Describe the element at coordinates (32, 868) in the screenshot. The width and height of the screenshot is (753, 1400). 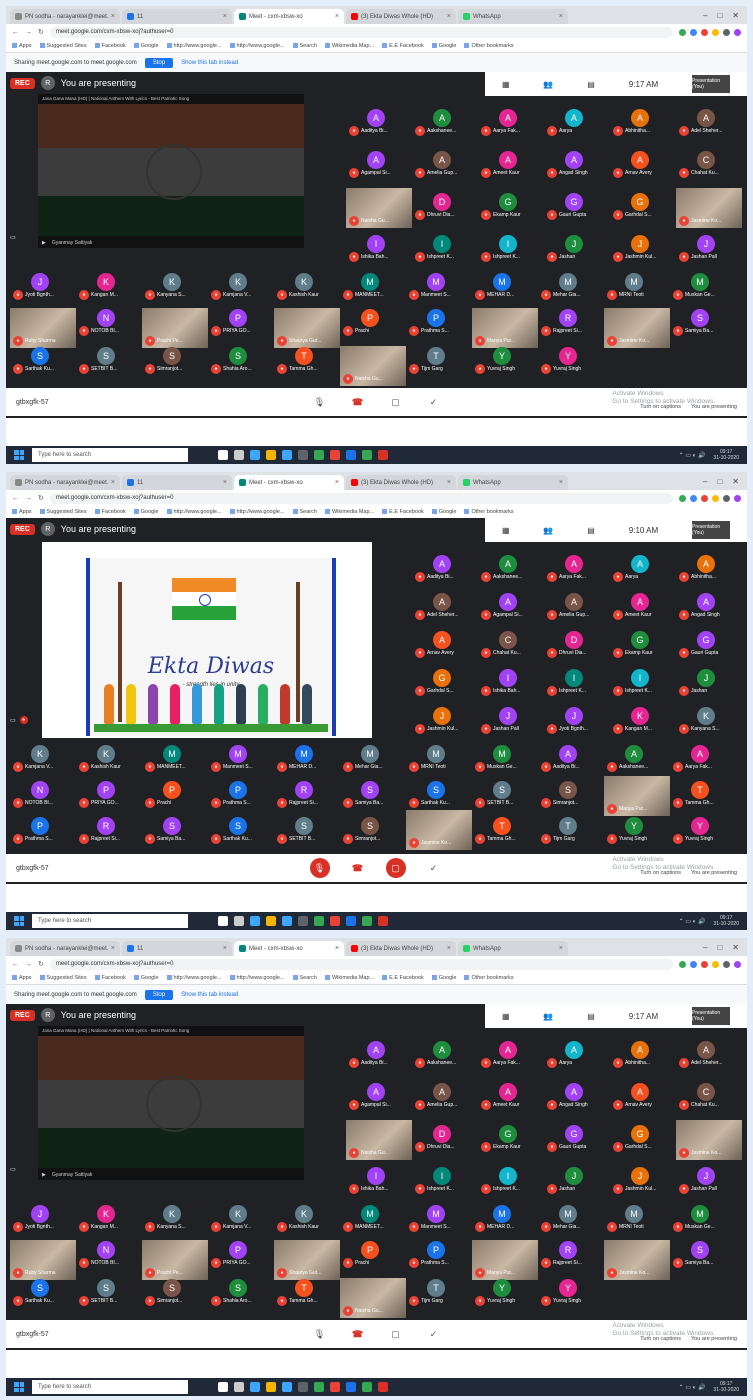
I see `meeting-code: gtbxgfk-57` at that location.